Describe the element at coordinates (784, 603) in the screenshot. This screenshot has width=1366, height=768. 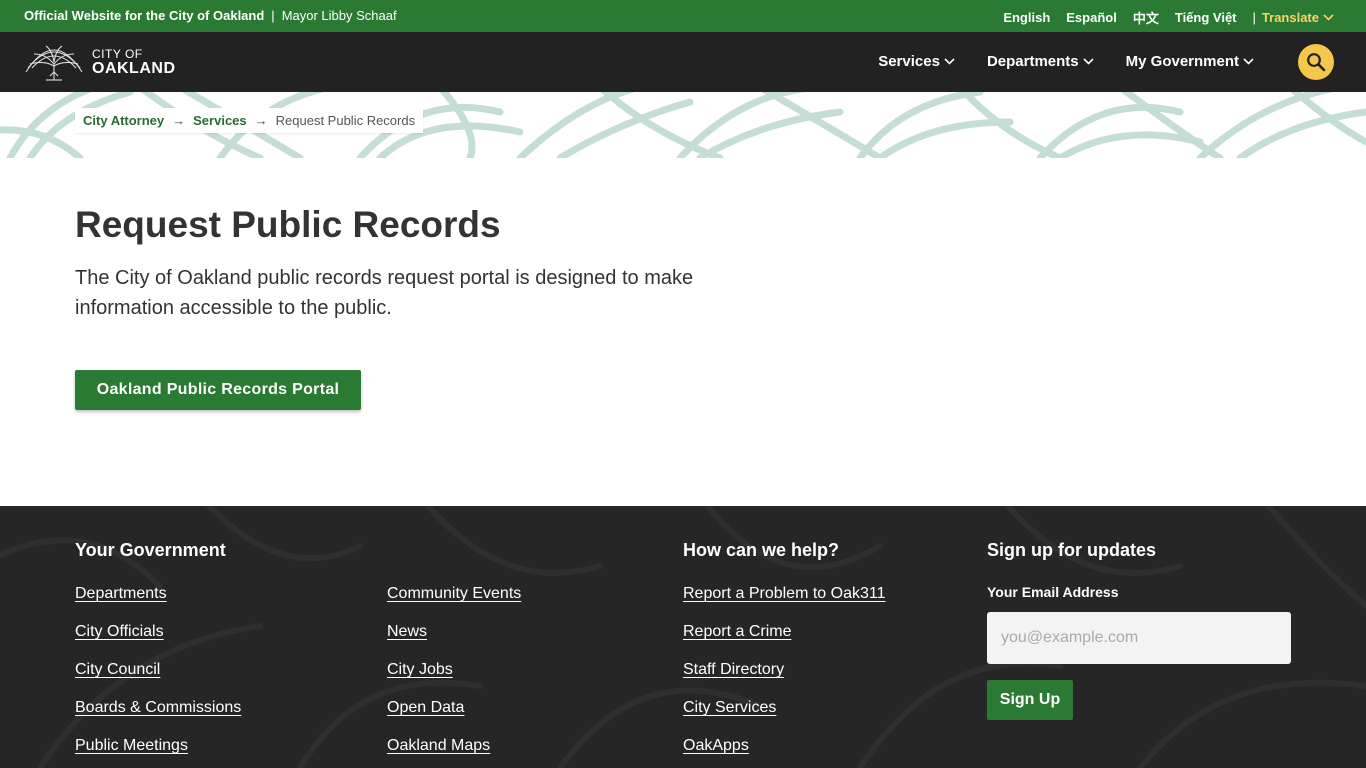
I see `footer-link-oak311: Report a Problem to Oak311` at that location.